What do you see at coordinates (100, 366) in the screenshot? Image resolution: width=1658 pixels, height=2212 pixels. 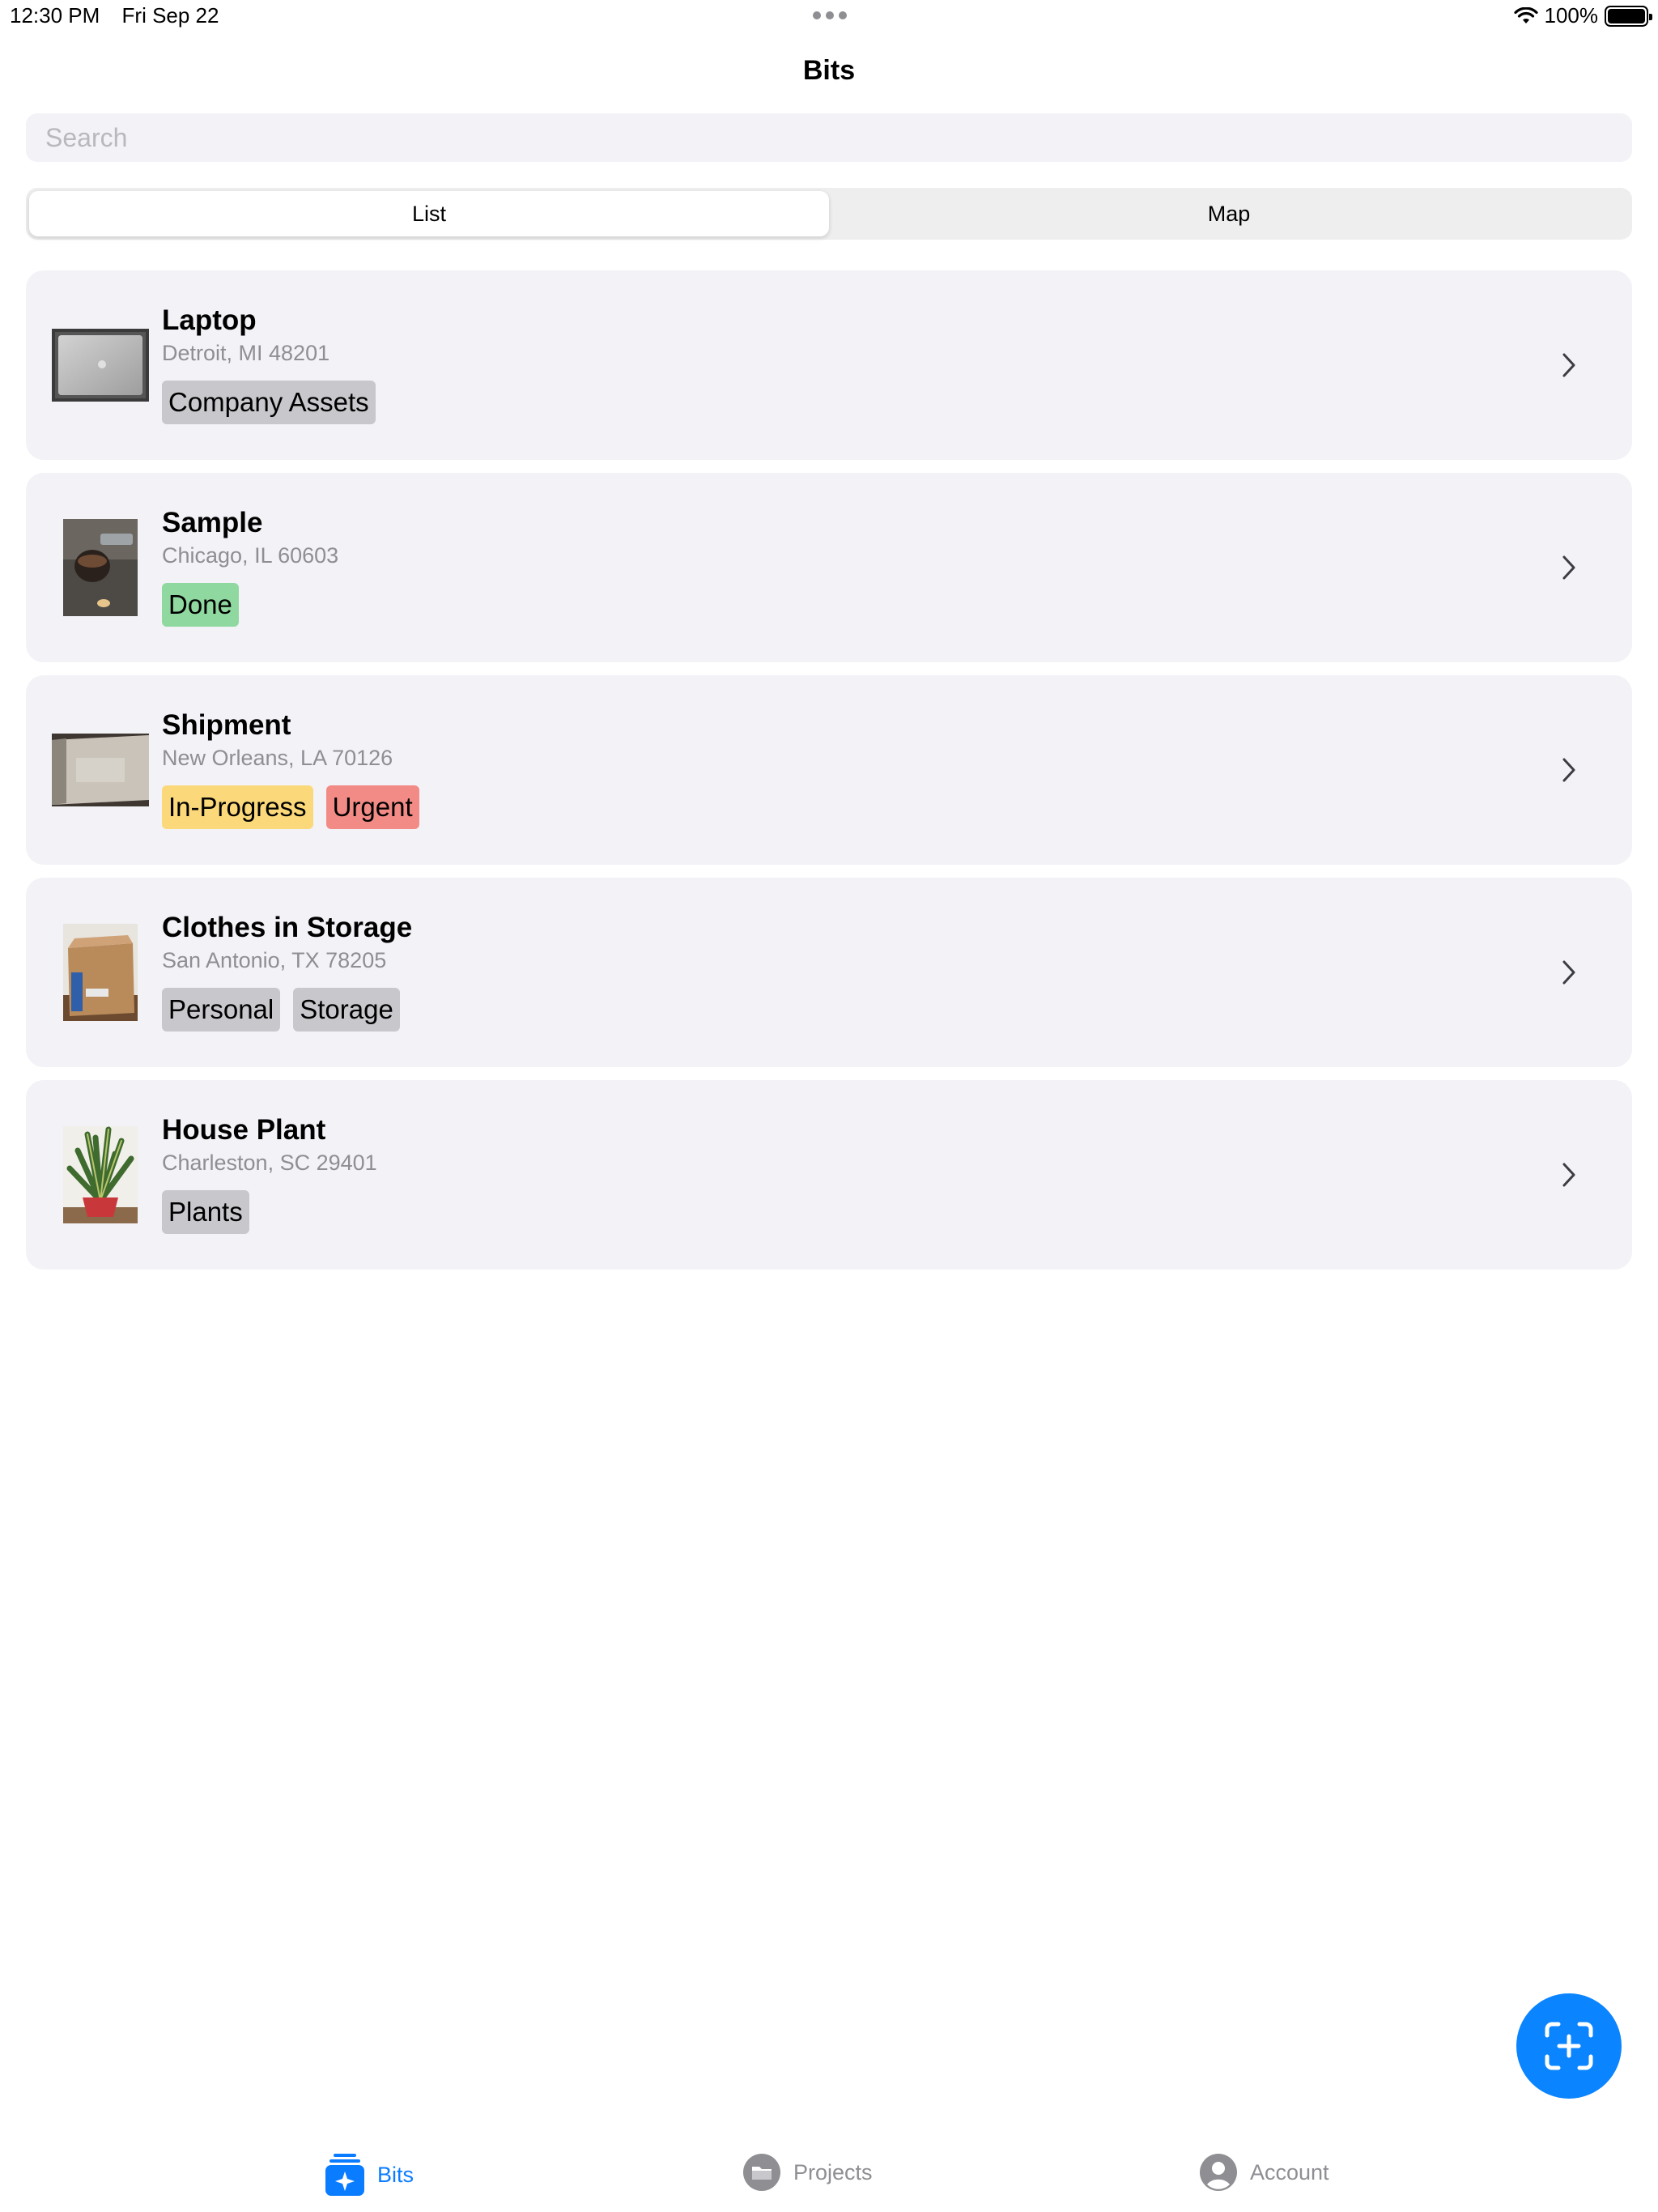 I see `laptop-thumbnail` at bounding box center [100, 366].